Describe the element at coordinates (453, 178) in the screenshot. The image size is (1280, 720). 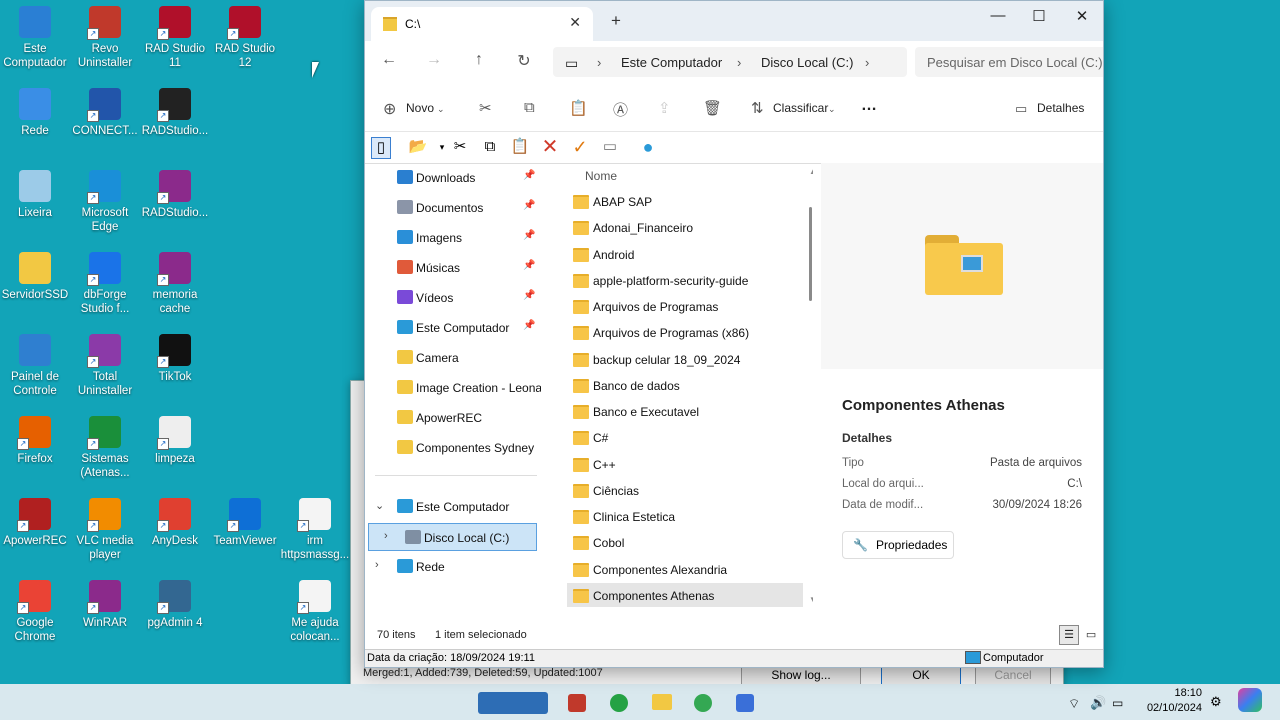
I see `nav-item: Downloads 📌` at that location.